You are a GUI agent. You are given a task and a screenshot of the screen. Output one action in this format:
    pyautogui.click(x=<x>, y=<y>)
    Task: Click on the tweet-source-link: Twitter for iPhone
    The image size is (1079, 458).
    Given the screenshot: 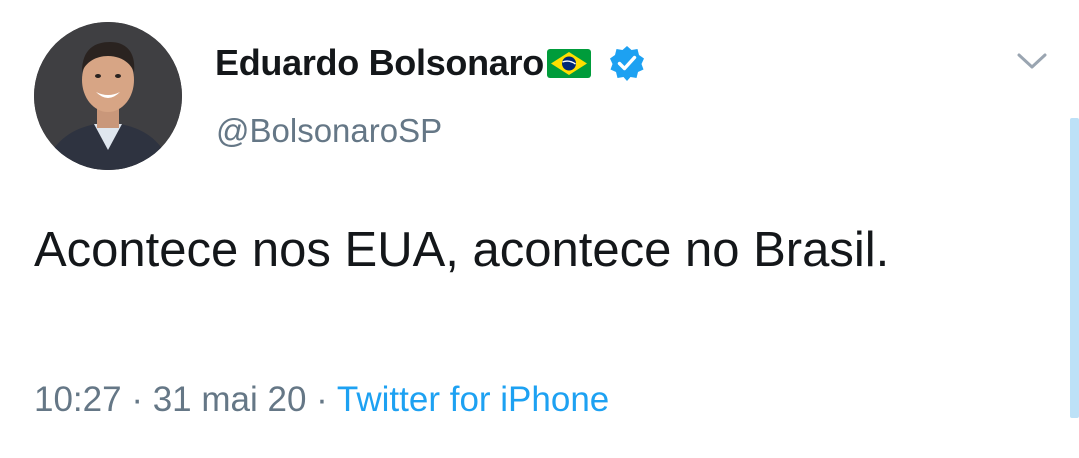 What is the action you would take?
    pyautogui.click(x=473, y=399)
    